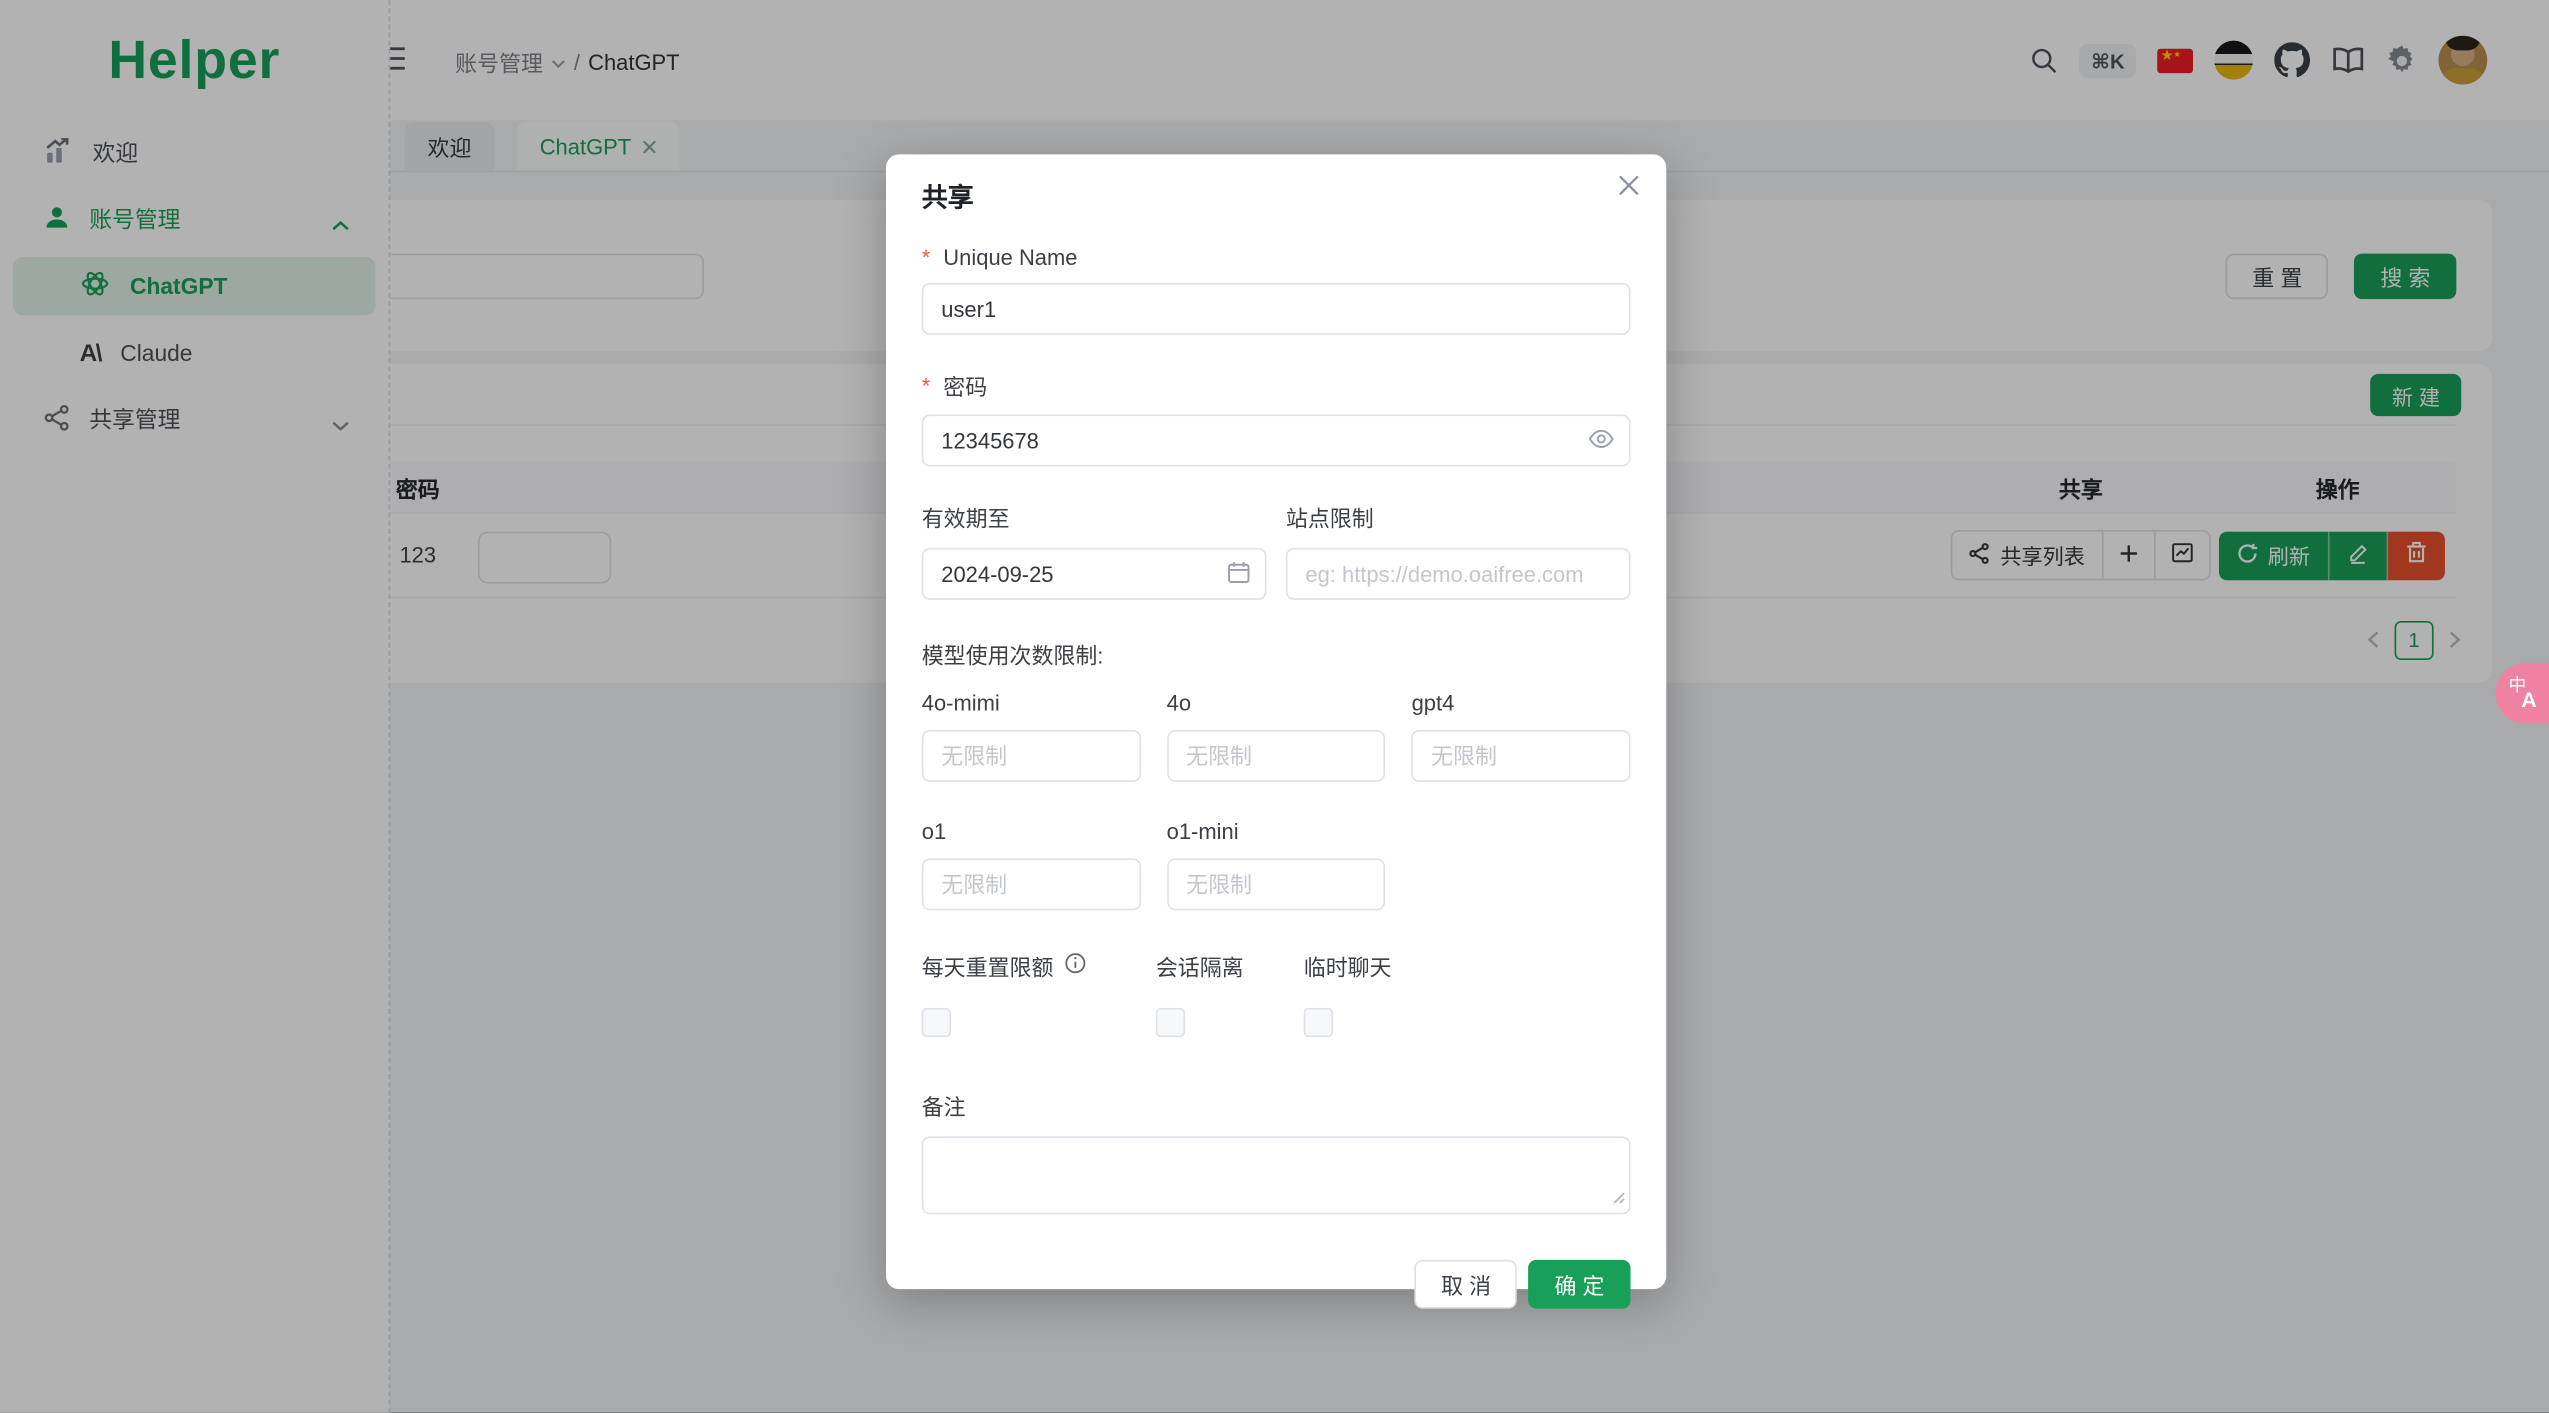 The height and width of the screenshot is (1413, 2549). I want to click on remark-textarea, so click(1276, 1175).